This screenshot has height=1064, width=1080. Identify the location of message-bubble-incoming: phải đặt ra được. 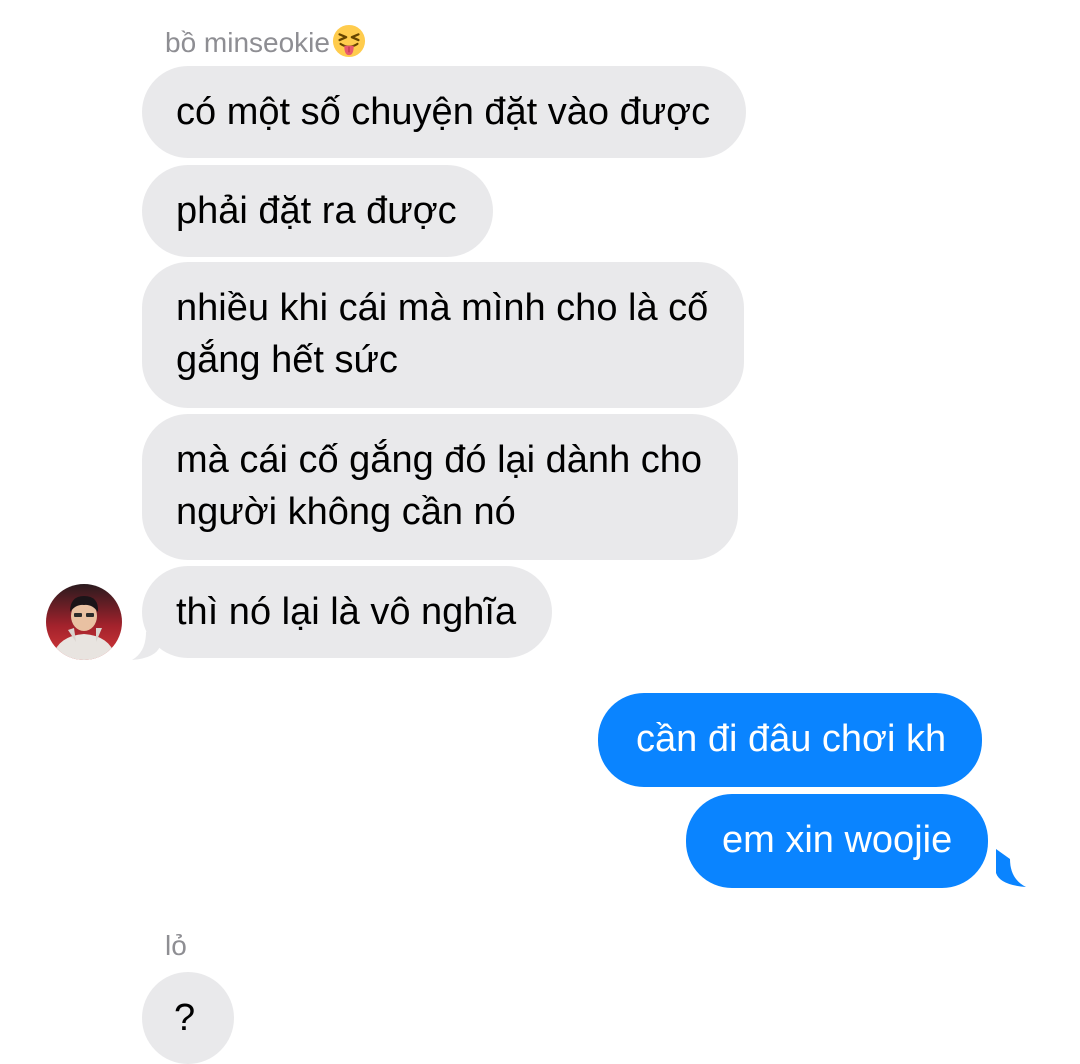
(317, 211).